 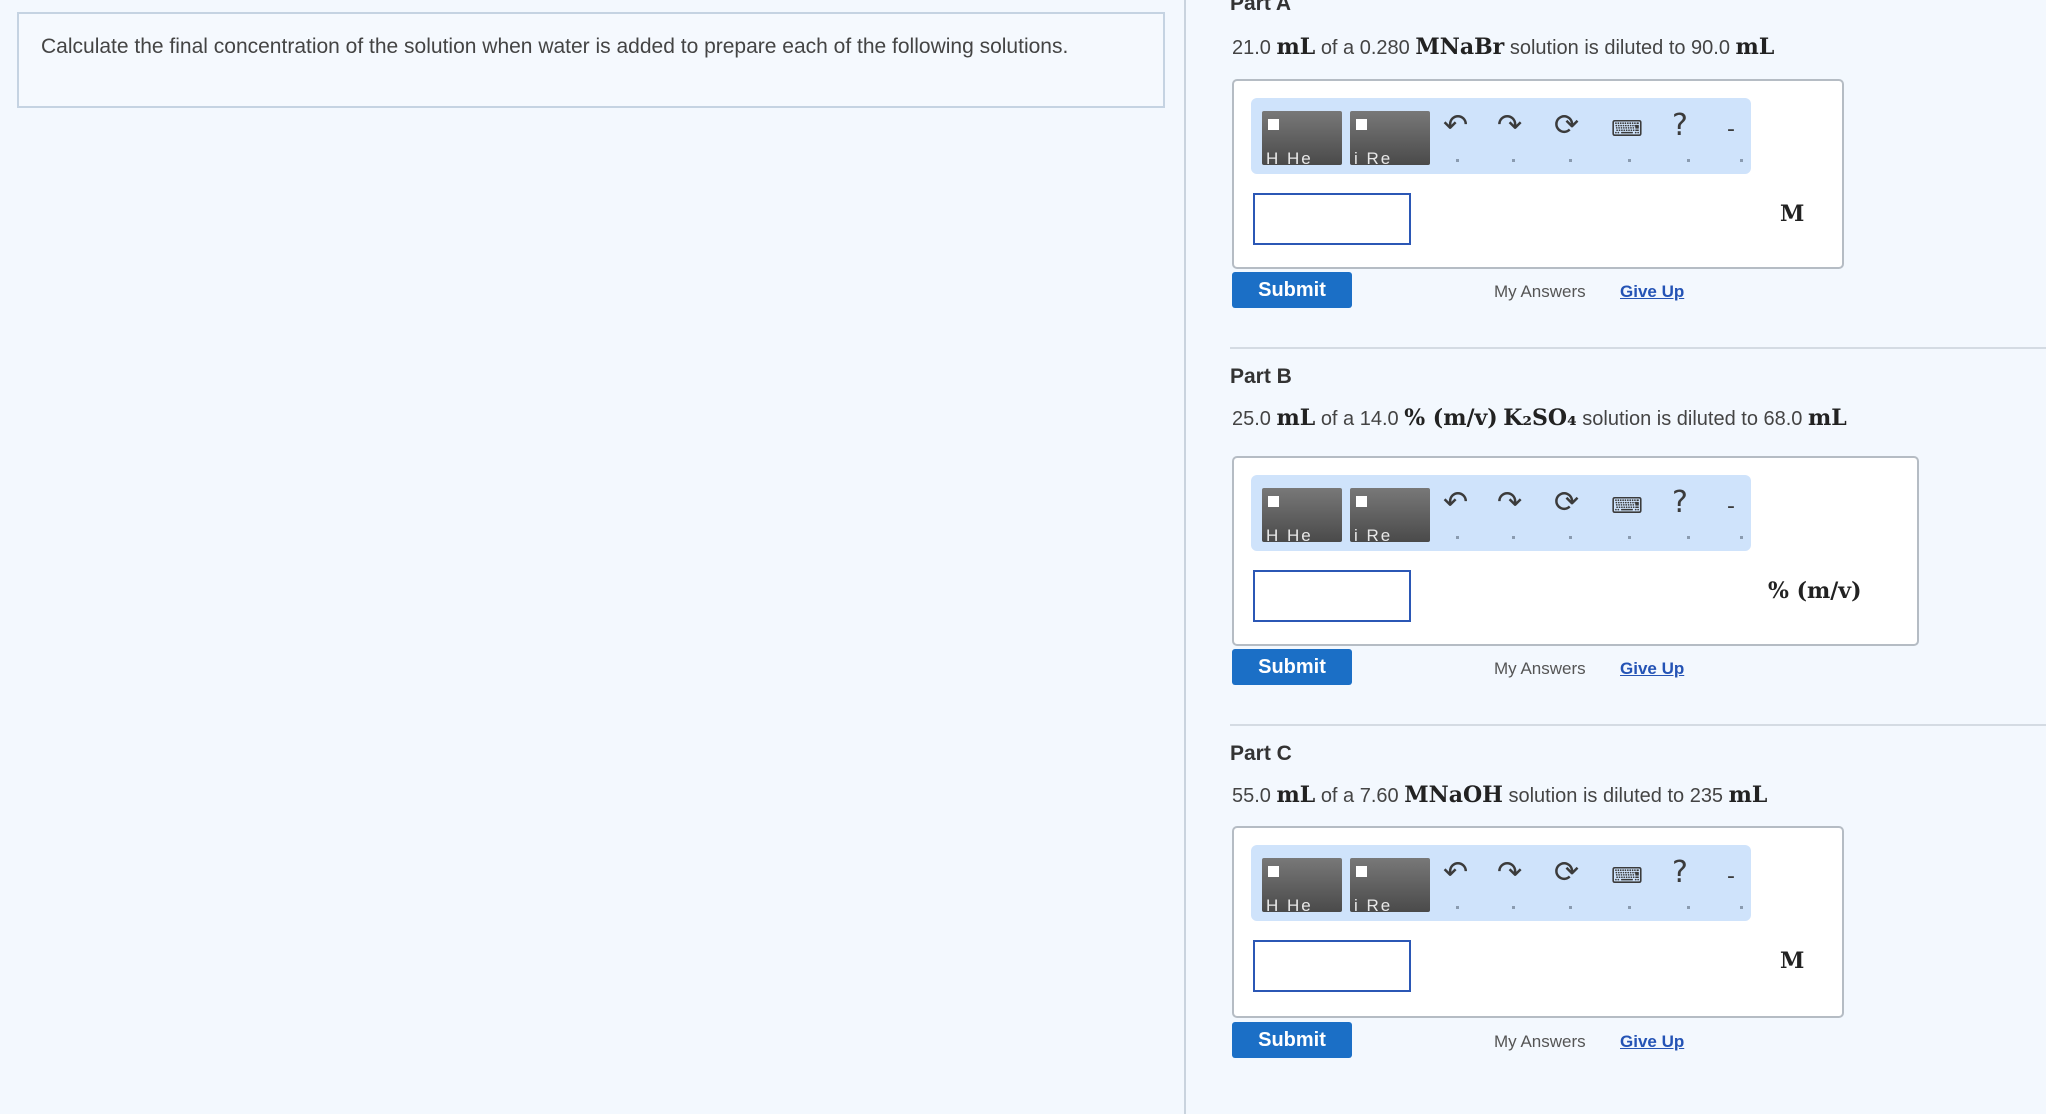 What do you see at coordinates (1692, 419) in the screenshot?
I see `q-text: solution is diluted to 68.0` at bounding box center [1692, 419].